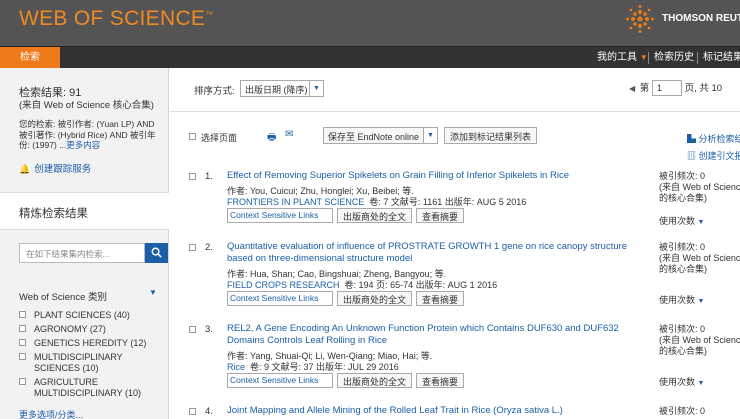  Describe the element at coordinates (692, 156) in the screenshot. I see `report-icon: ▥` at that location.